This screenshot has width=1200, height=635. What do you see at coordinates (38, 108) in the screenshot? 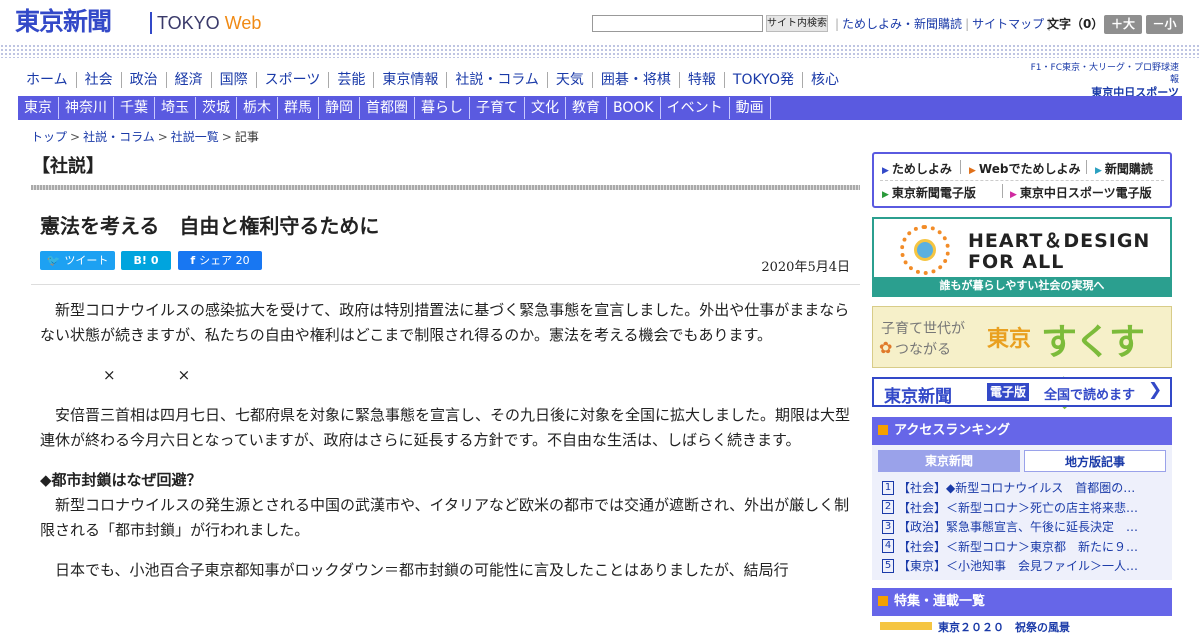
I see `subnav-tokyo: 東京` at bounding box center [38, 108].